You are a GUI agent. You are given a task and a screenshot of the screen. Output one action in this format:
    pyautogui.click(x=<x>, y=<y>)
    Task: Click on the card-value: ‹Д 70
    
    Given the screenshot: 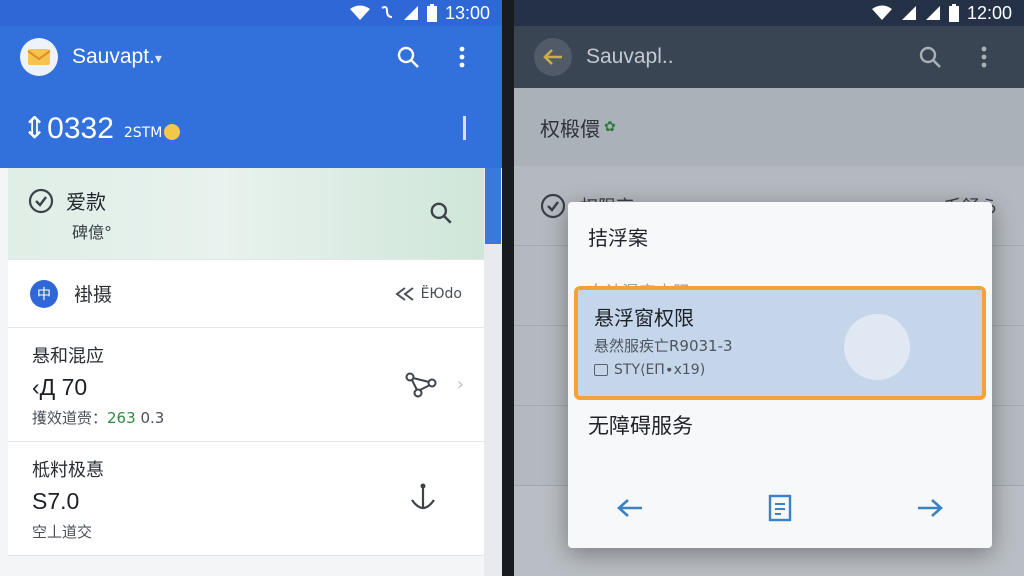 What is the action you would take?
    pyautogui.click(x=60, y=387)
    